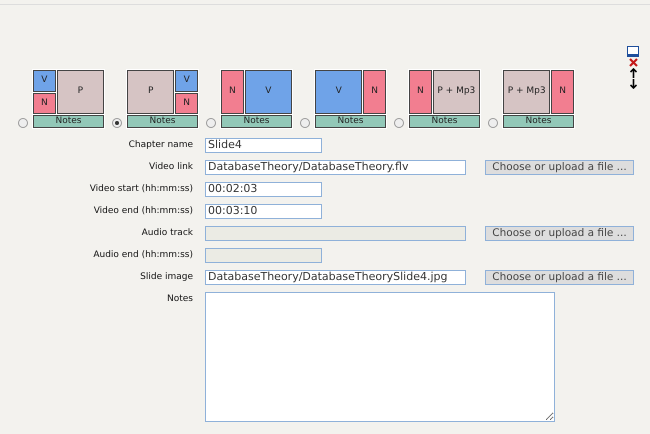  What do you see at coordinates (179, 299) in the screenshot?
I see `field-label: Notes` at bounding box center [179, 299].